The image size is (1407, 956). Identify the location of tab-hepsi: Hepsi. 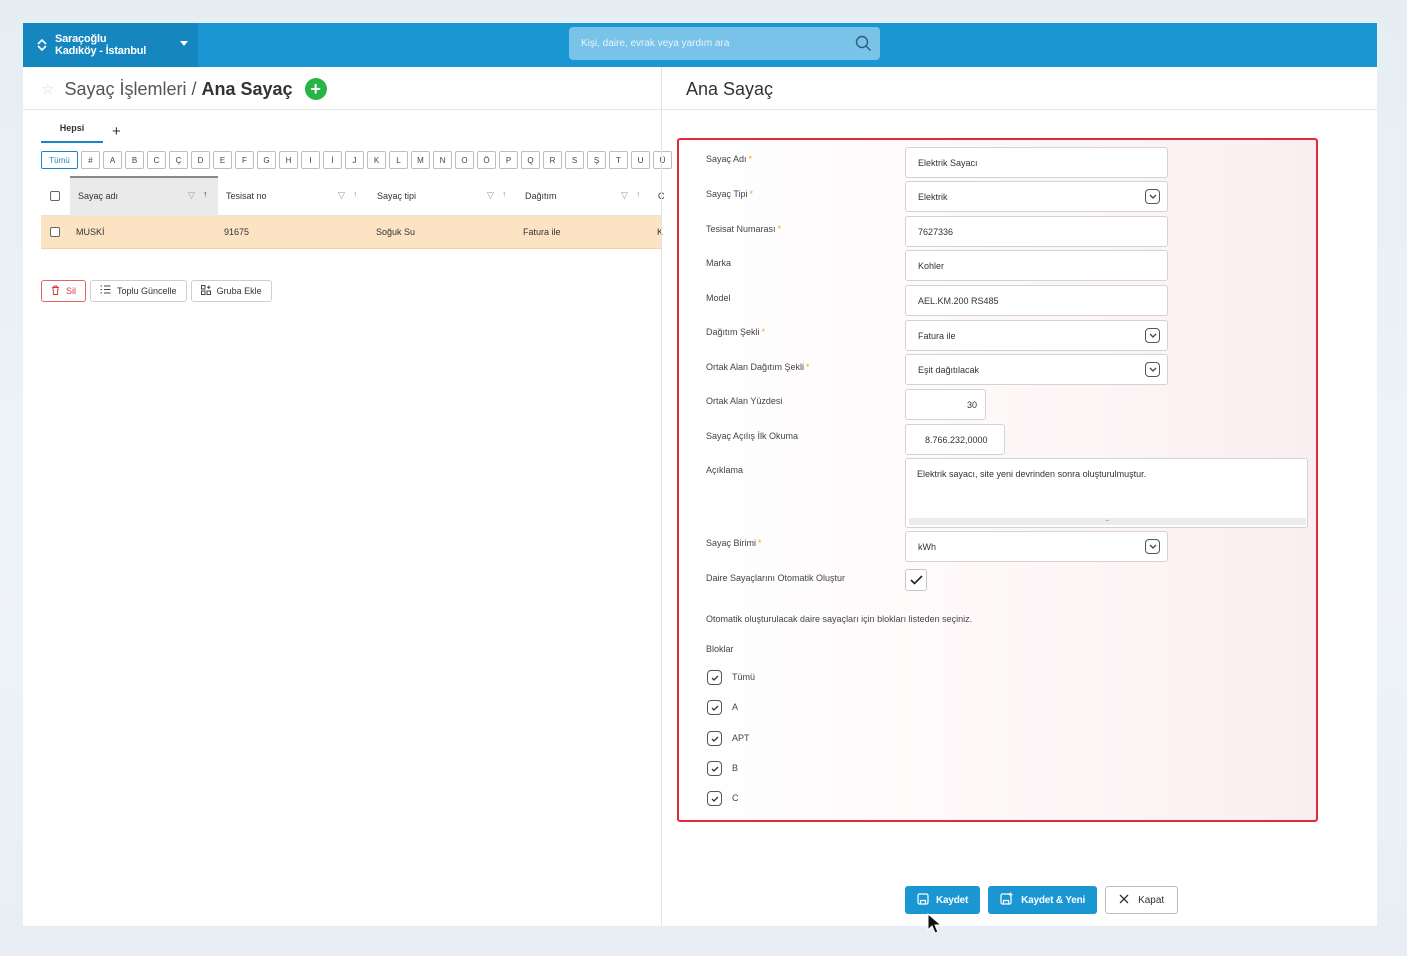
(72, 133).